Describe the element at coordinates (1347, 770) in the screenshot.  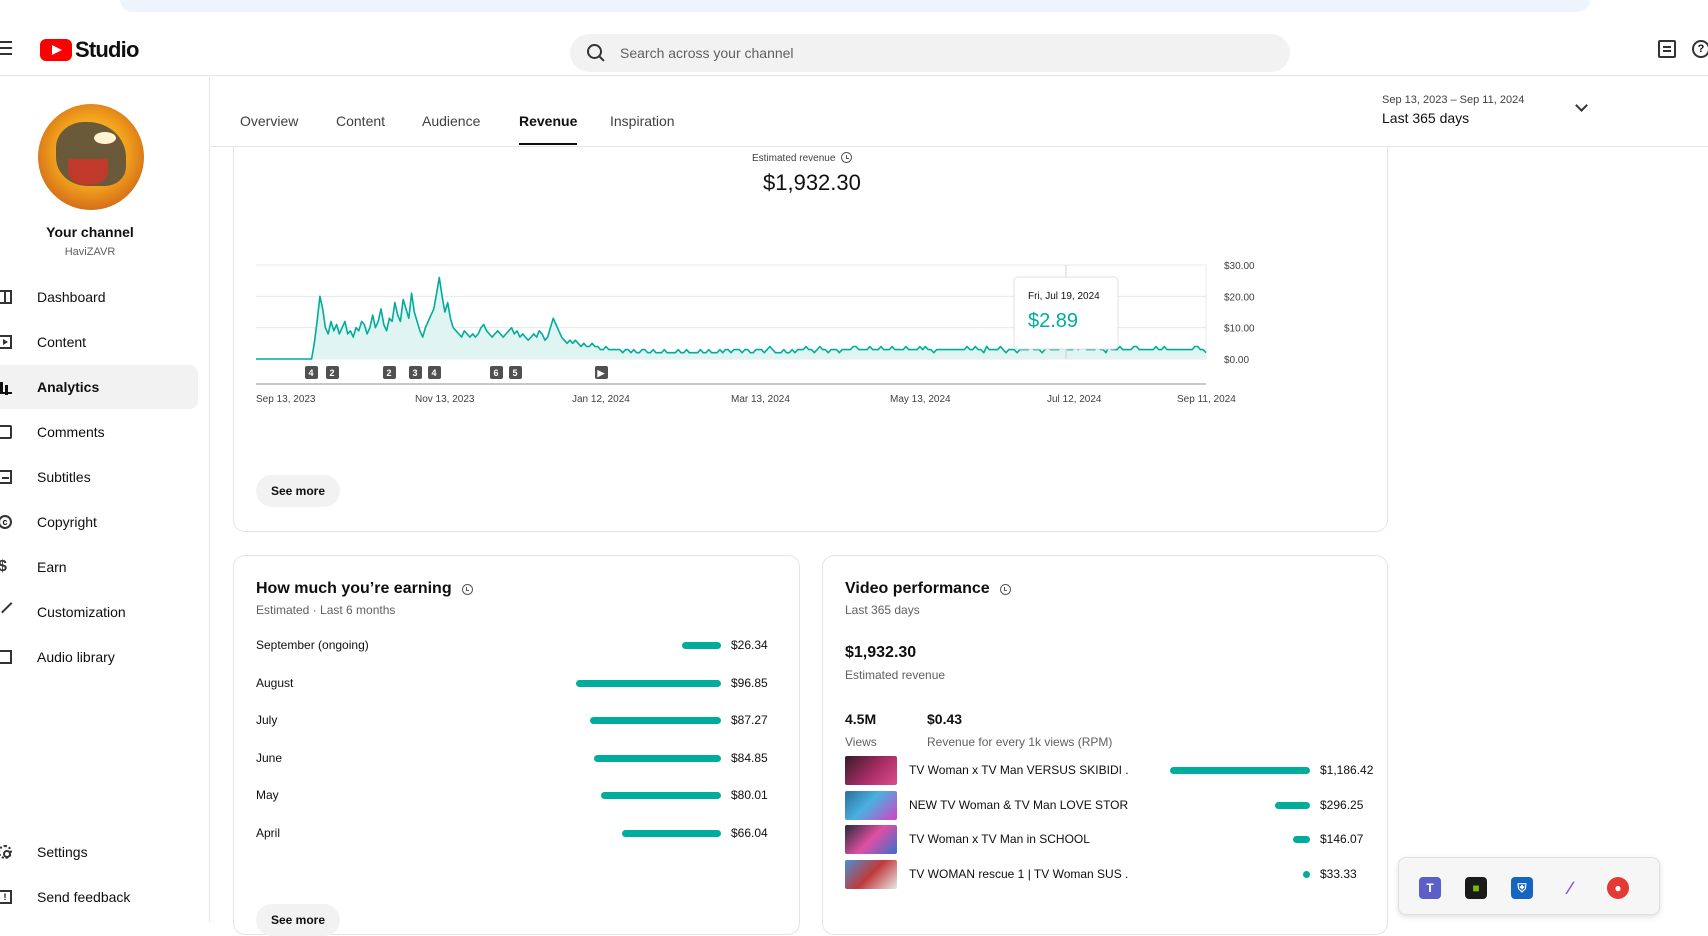
I see `video-revenue-value: $1,186.42` at that location.